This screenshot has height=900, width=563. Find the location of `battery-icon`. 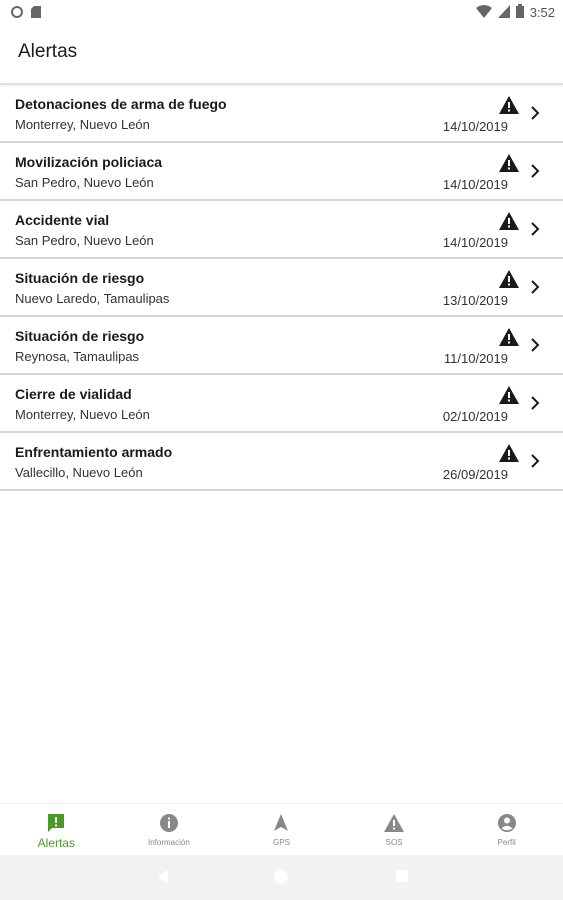

battery-icon is located at coordinates (519, 12).